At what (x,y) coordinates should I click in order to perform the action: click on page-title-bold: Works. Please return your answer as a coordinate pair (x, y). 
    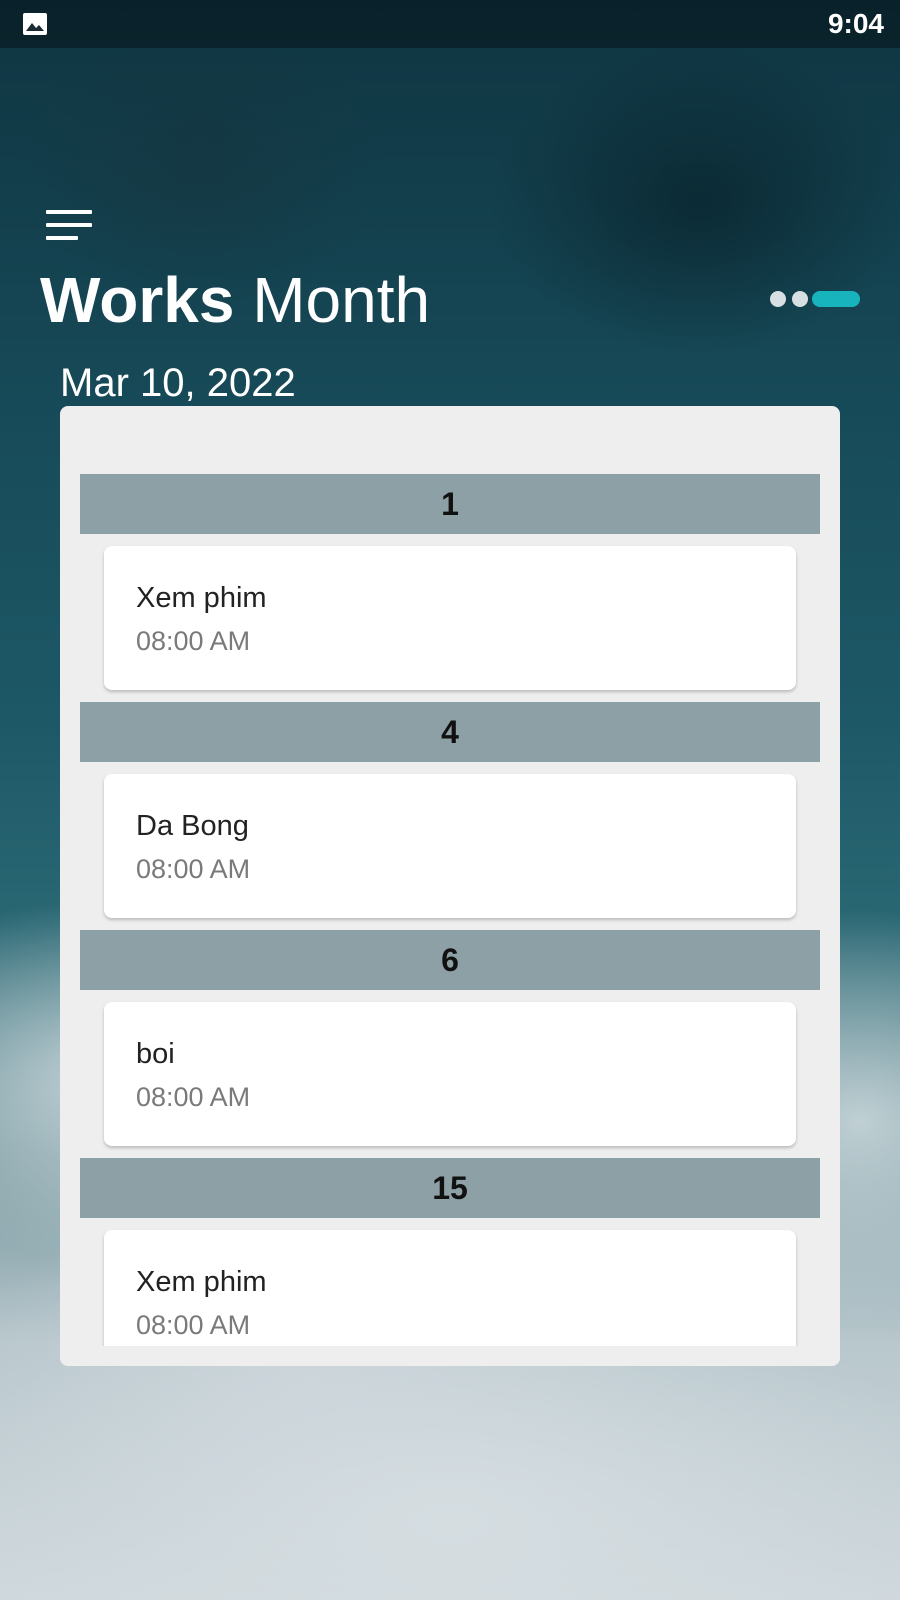
    Looking at the image, I should click on (137, 300).